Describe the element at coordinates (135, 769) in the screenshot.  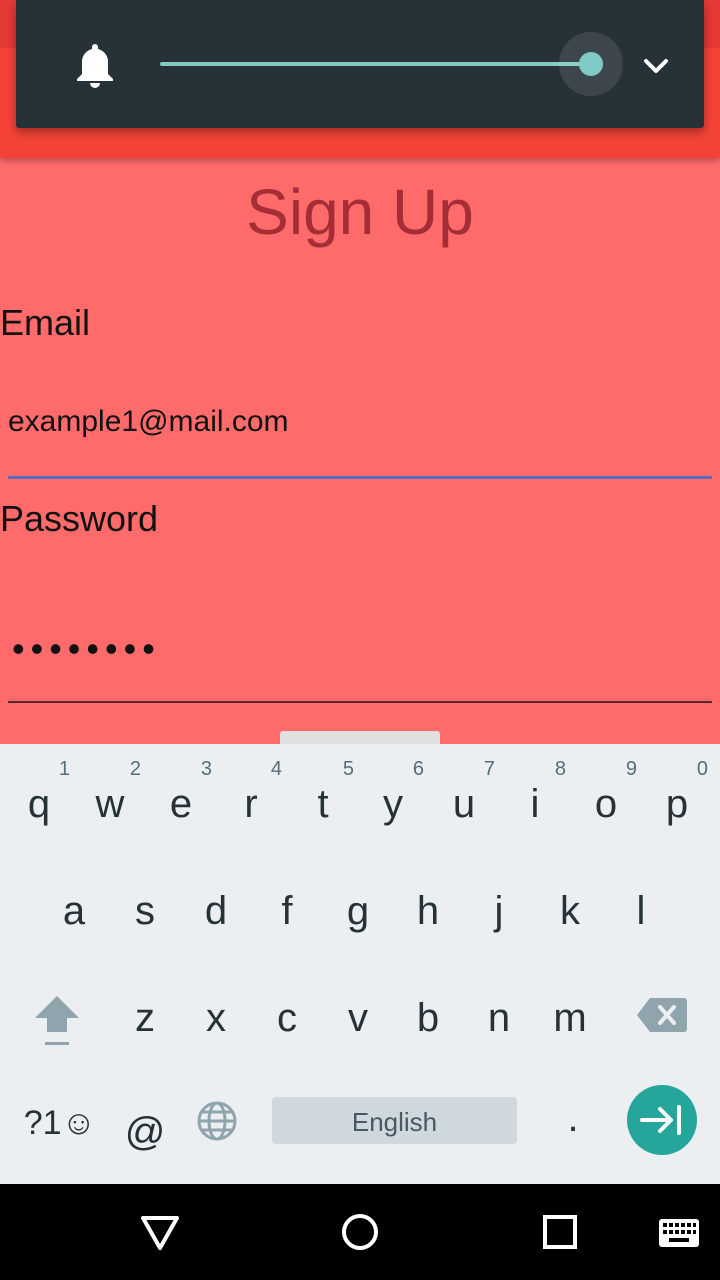
I see `key-hint: 2` at that location.